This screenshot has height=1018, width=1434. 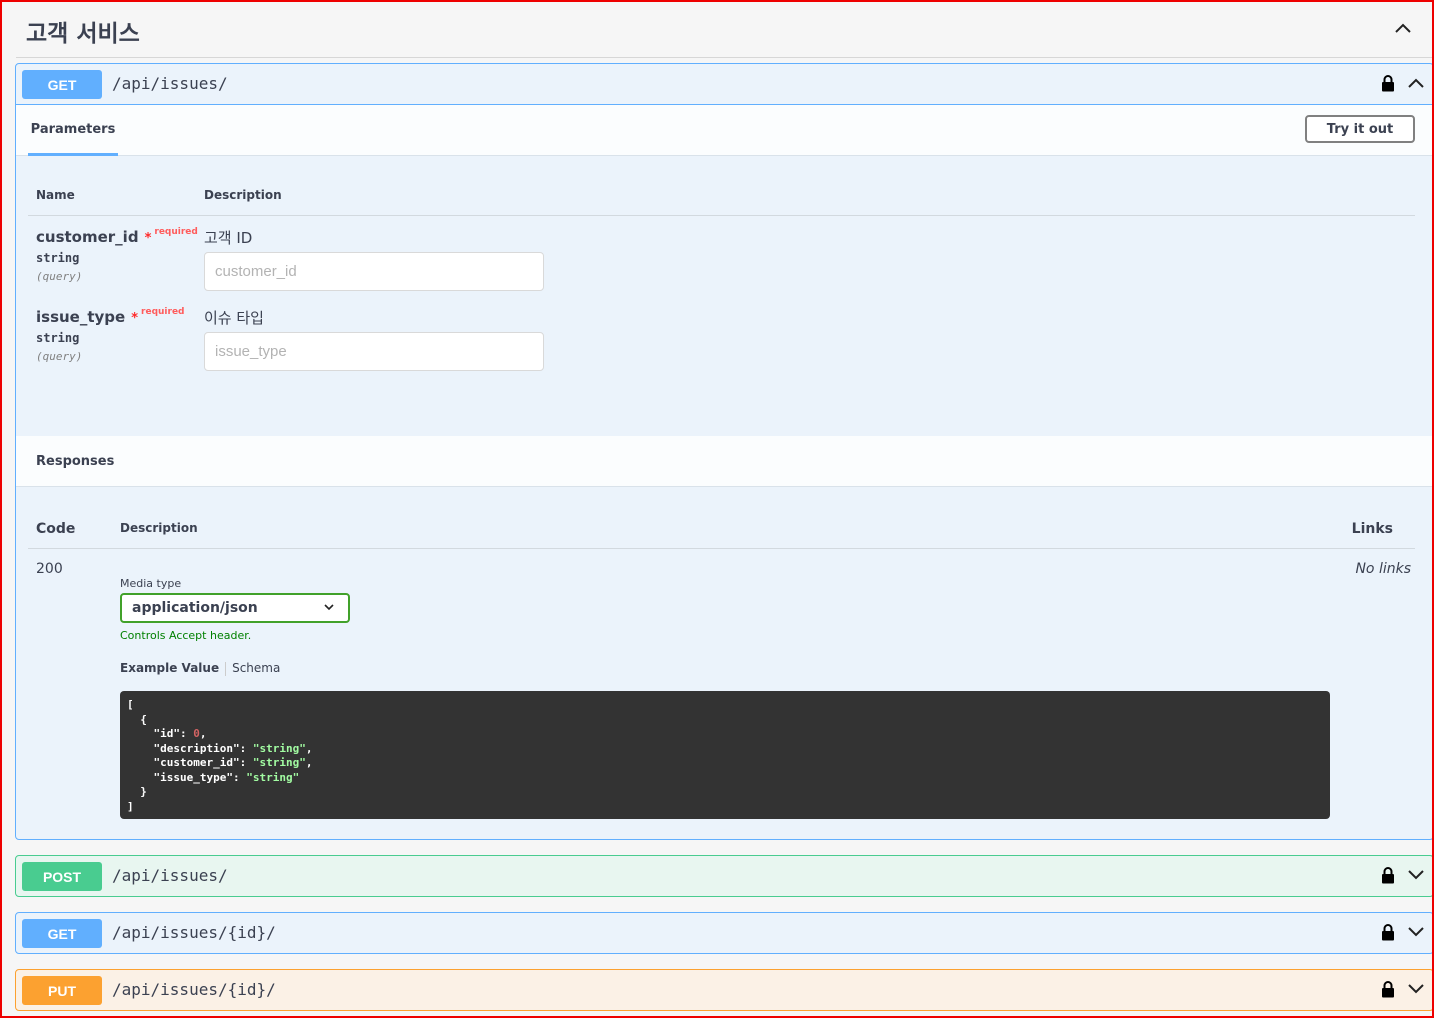 I want to click on try-it-out-button: Try it out, so click(x=1360, y=129).